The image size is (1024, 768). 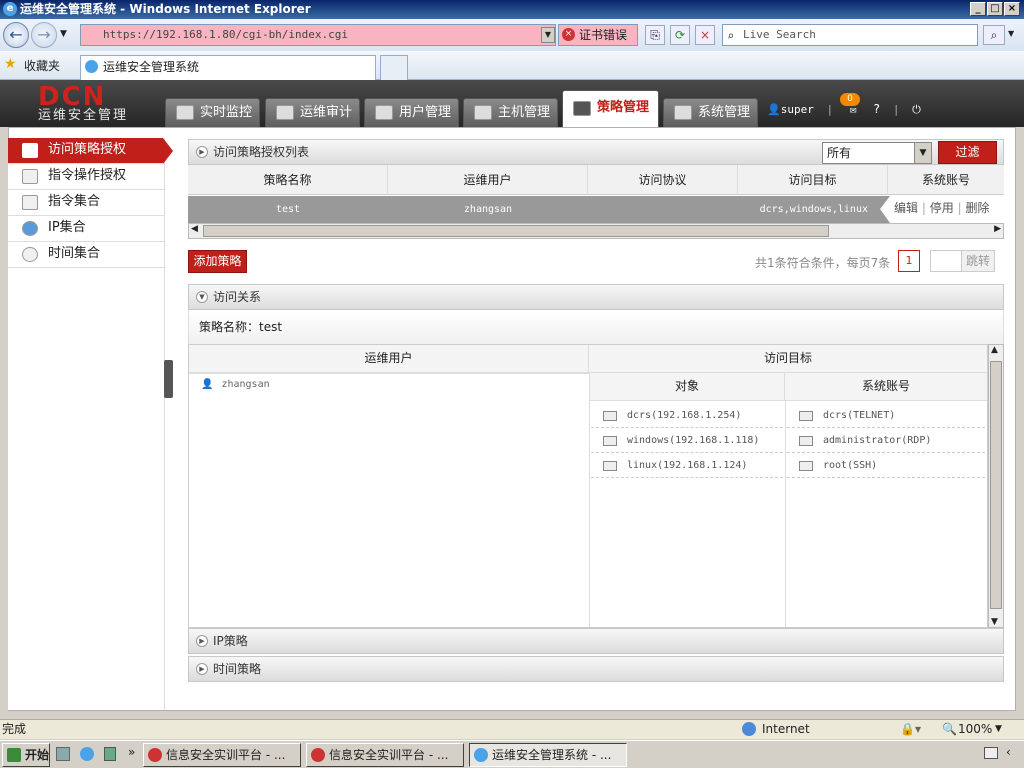 I want to click on page-number: 1, so click(x=909, y=261).